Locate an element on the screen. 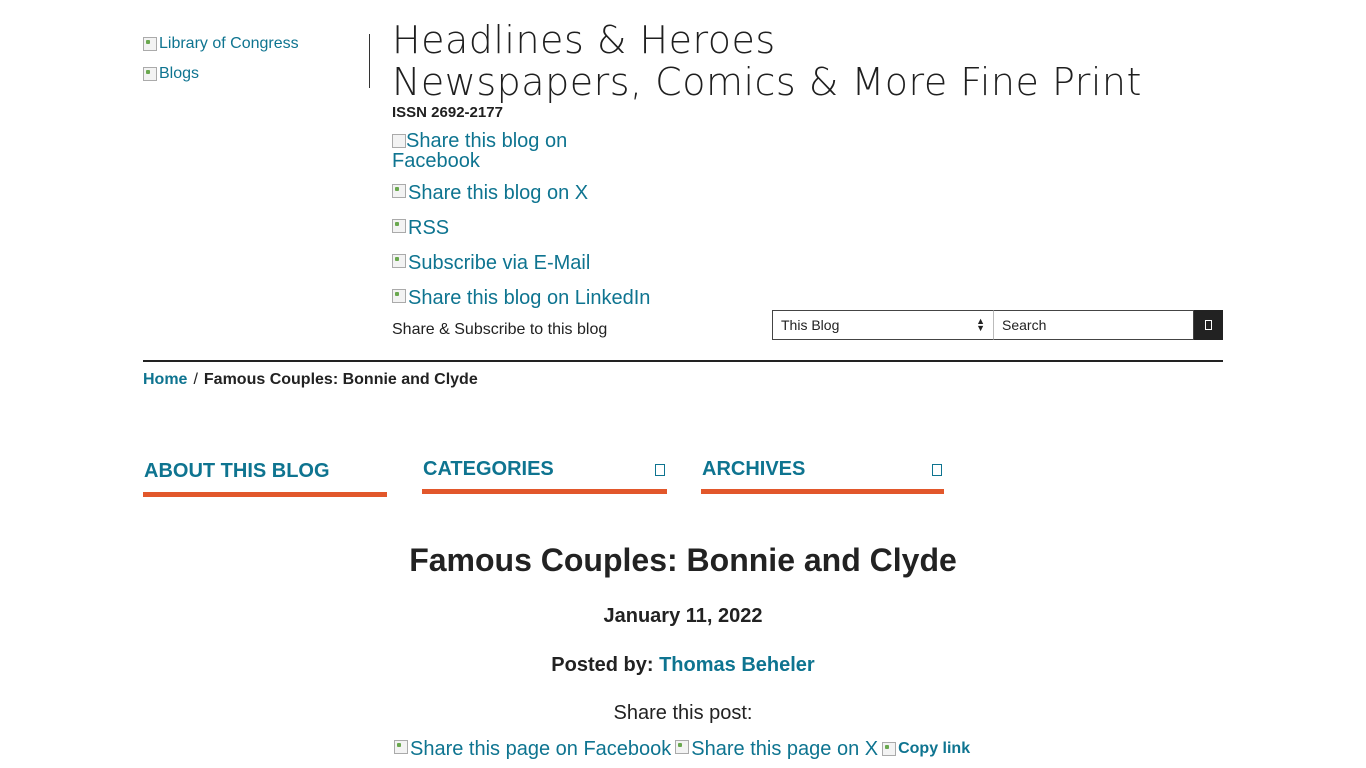  search-form: This Blog ▲ ▼ Search is located at coordinates (997, 325).